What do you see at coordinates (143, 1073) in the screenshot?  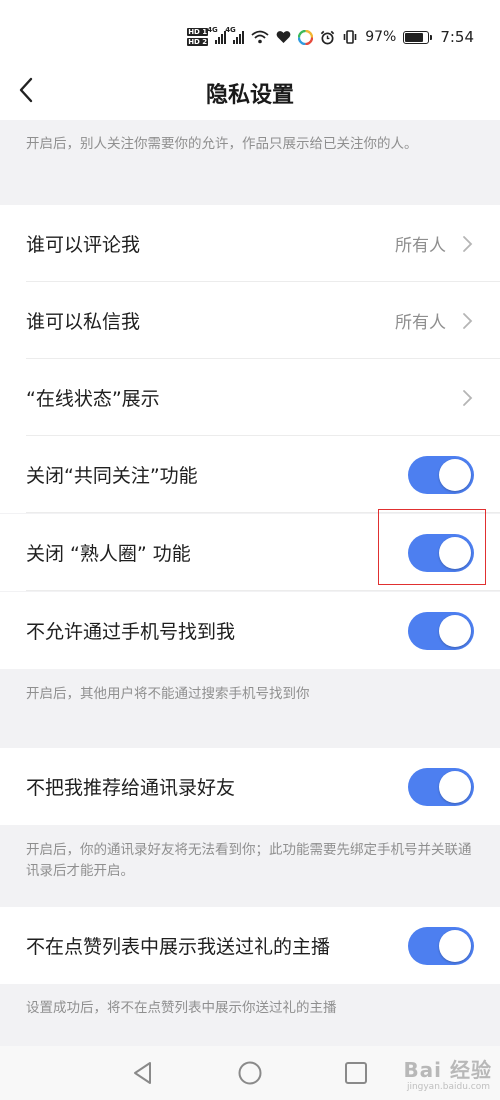 I see `back-triangle-icon` at bounding box center [143, 1073].